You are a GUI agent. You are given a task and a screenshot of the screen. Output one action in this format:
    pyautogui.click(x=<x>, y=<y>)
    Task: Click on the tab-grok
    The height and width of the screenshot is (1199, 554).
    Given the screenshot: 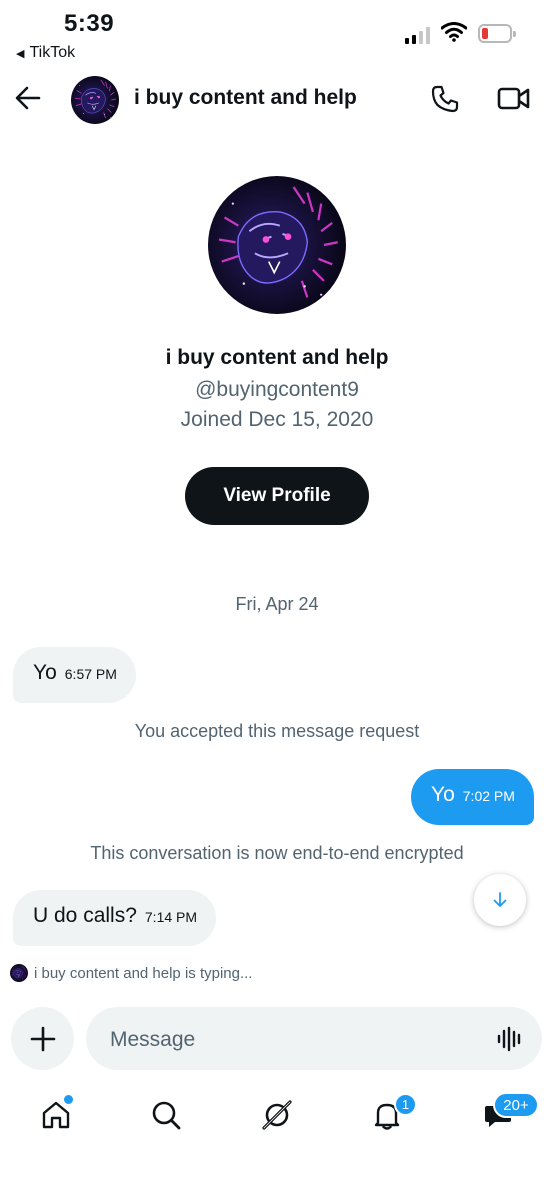 What is the action you would take?
    pyautogui.click(x=277, y=1115)
    